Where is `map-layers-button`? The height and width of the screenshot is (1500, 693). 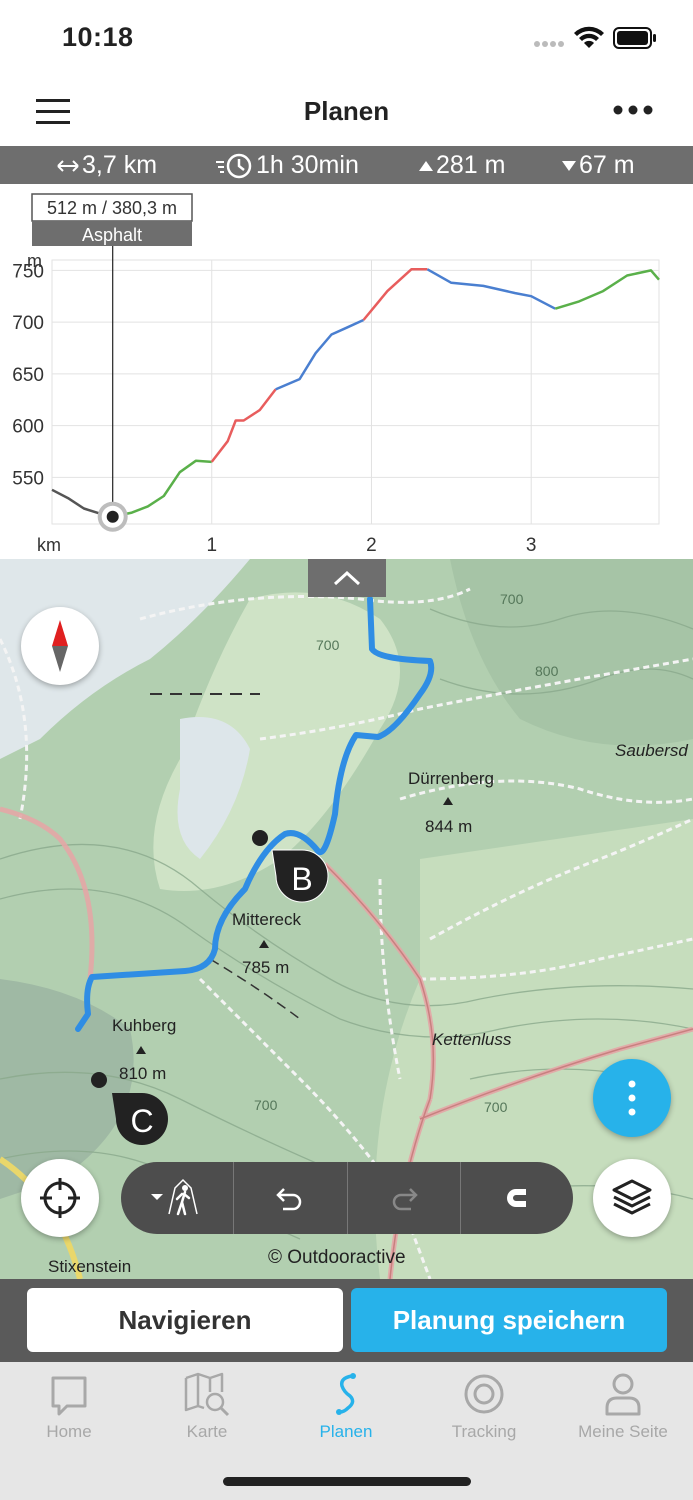
map-layers-button is located at coordinates (632, 1198).